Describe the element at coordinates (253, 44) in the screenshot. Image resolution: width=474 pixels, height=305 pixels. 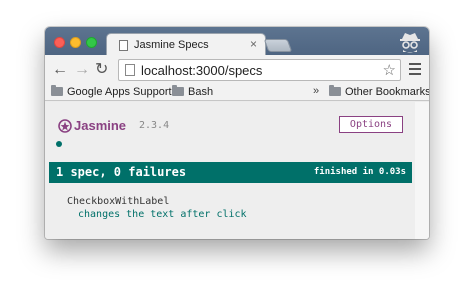
I see `tab-close-icon: ×` at that location.